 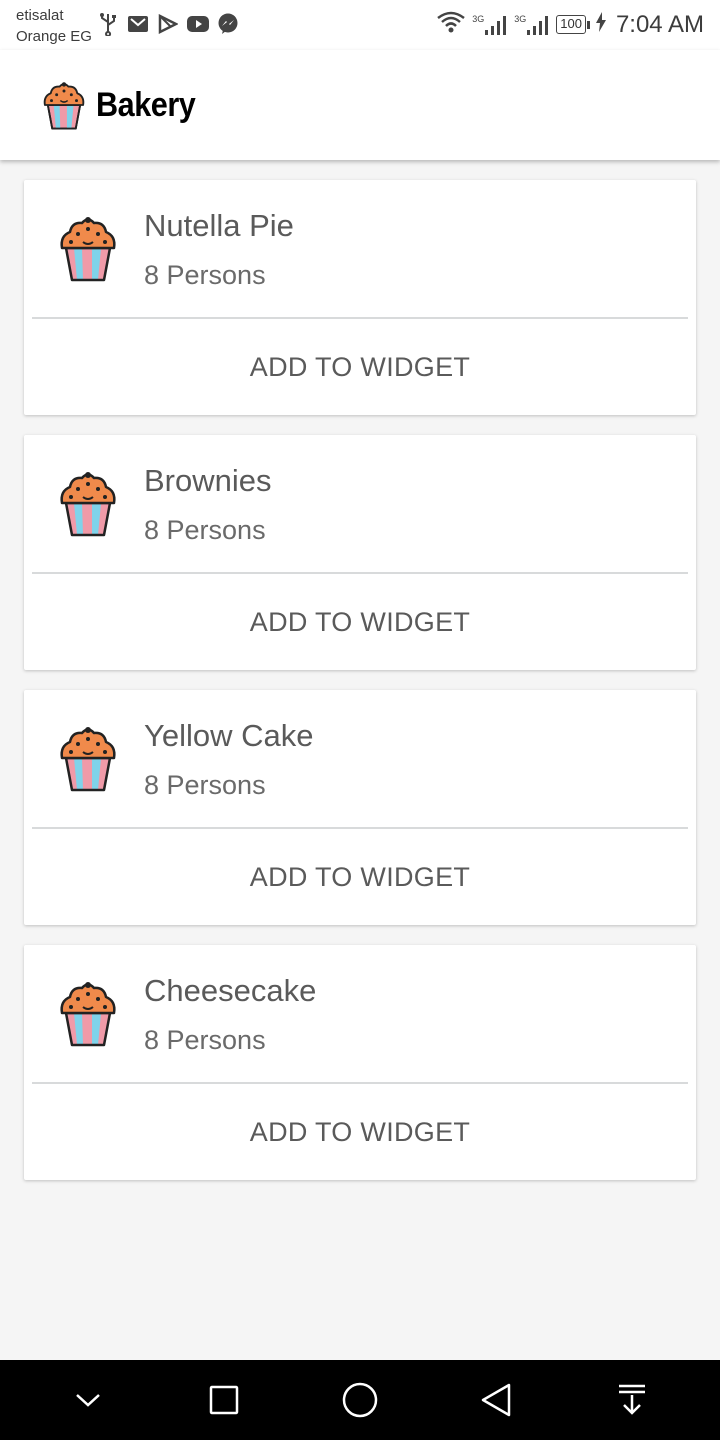 I want to click on app-bar: Bakery, so click(x=360, y=105).